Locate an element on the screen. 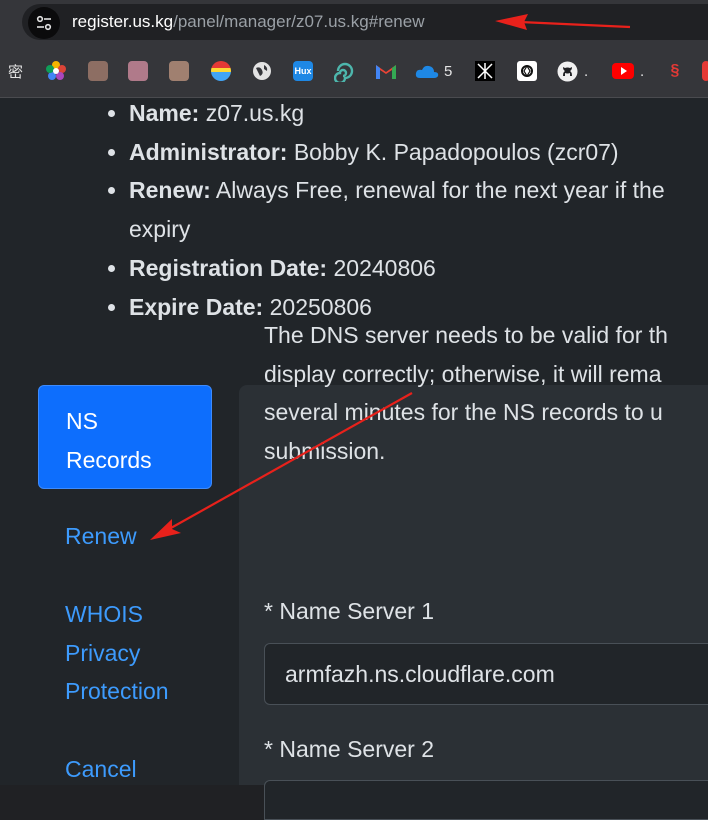 The width and height of the screenshot is (708, 820). red-logo-icon: § is located at coordinates (675, 70).